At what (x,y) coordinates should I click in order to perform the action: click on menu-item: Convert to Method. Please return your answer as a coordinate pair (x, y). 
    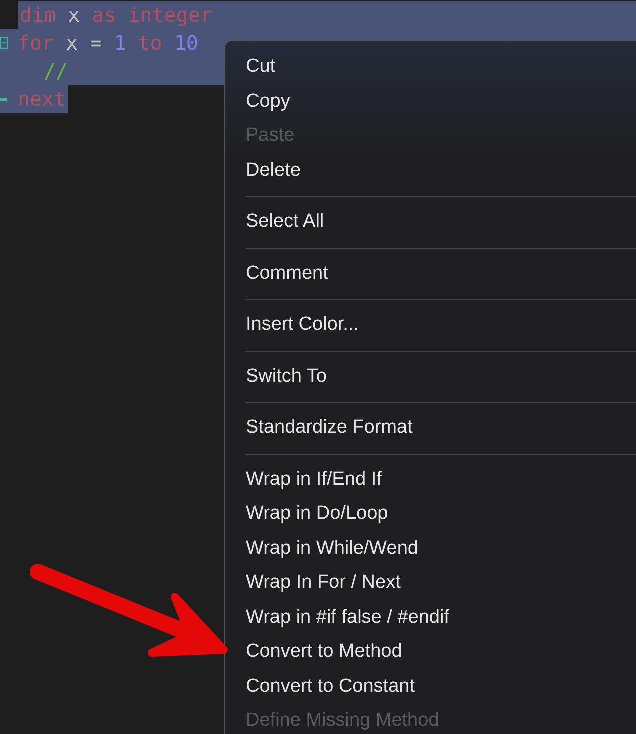
    Looking at the image, I should click on (441, 652).